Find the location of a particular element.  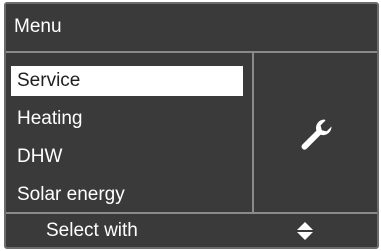

screen-title: Menu is located at coordinates (38, 26).